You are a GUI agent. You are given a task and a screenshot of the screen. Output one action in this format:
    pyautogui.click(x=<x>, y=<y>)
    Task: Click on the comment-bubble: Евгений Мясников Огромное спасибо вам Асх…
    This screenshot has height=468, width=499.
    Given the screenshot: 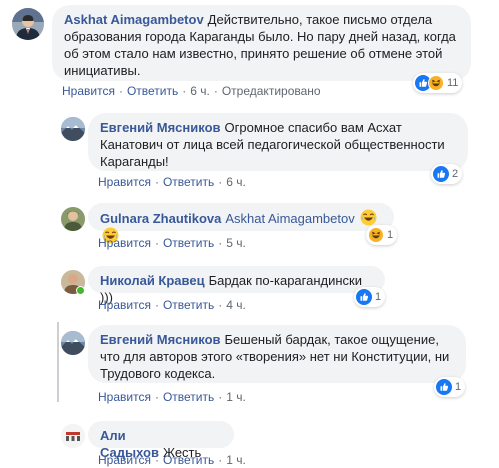 What is the action you would take?
    pyautogui.click(x=278, y=142)
    